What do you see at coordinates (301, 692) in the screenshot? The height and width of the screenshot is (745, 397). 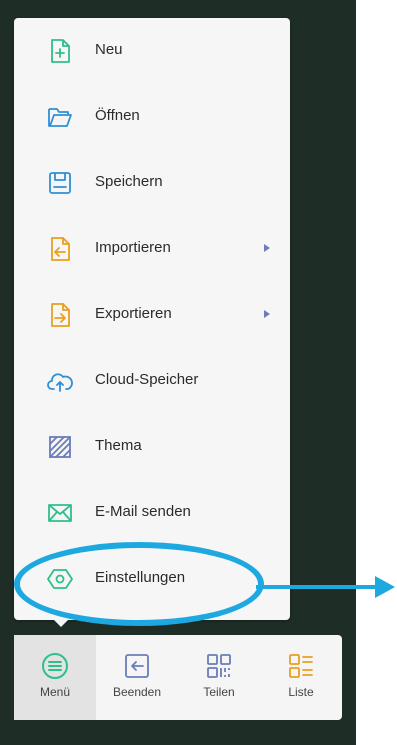 I see `list-button-label: Liste` at bounding box center [301, 692].